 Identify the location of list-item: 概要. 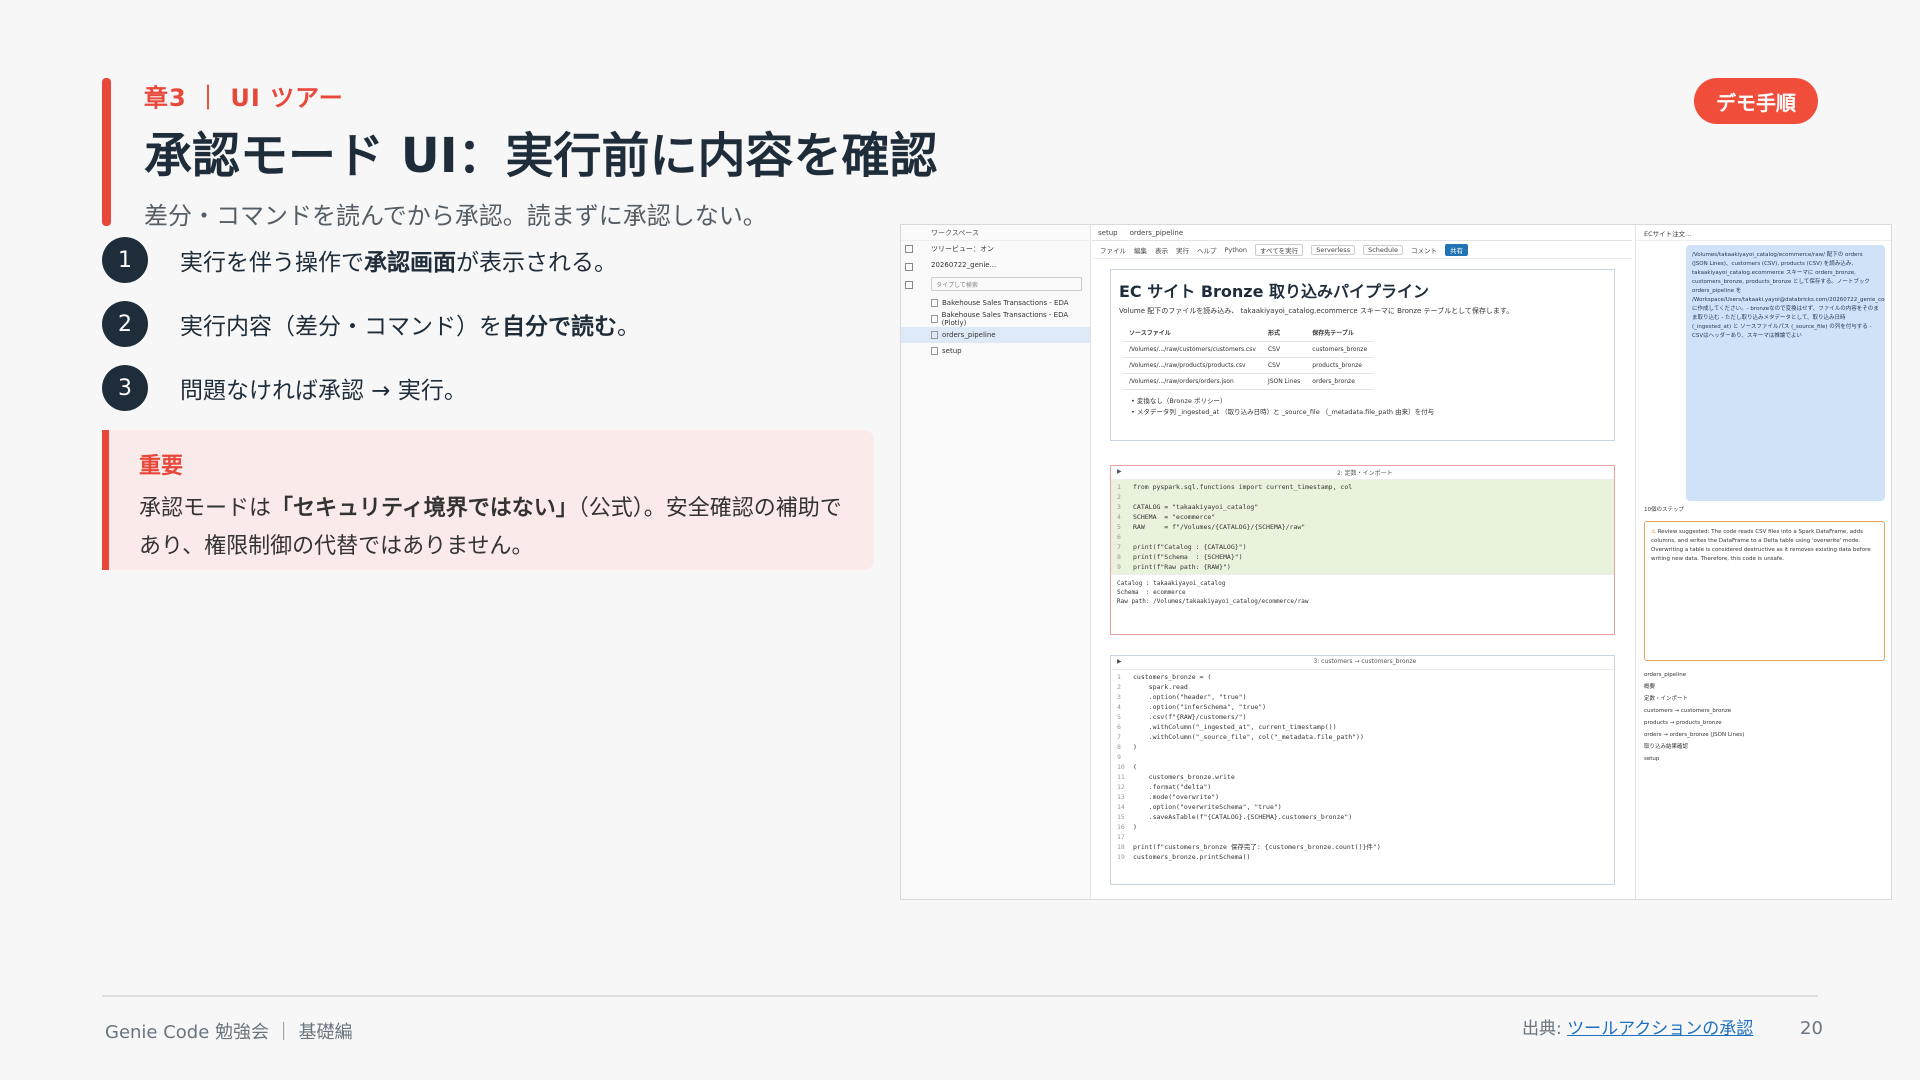
(1764, 687).